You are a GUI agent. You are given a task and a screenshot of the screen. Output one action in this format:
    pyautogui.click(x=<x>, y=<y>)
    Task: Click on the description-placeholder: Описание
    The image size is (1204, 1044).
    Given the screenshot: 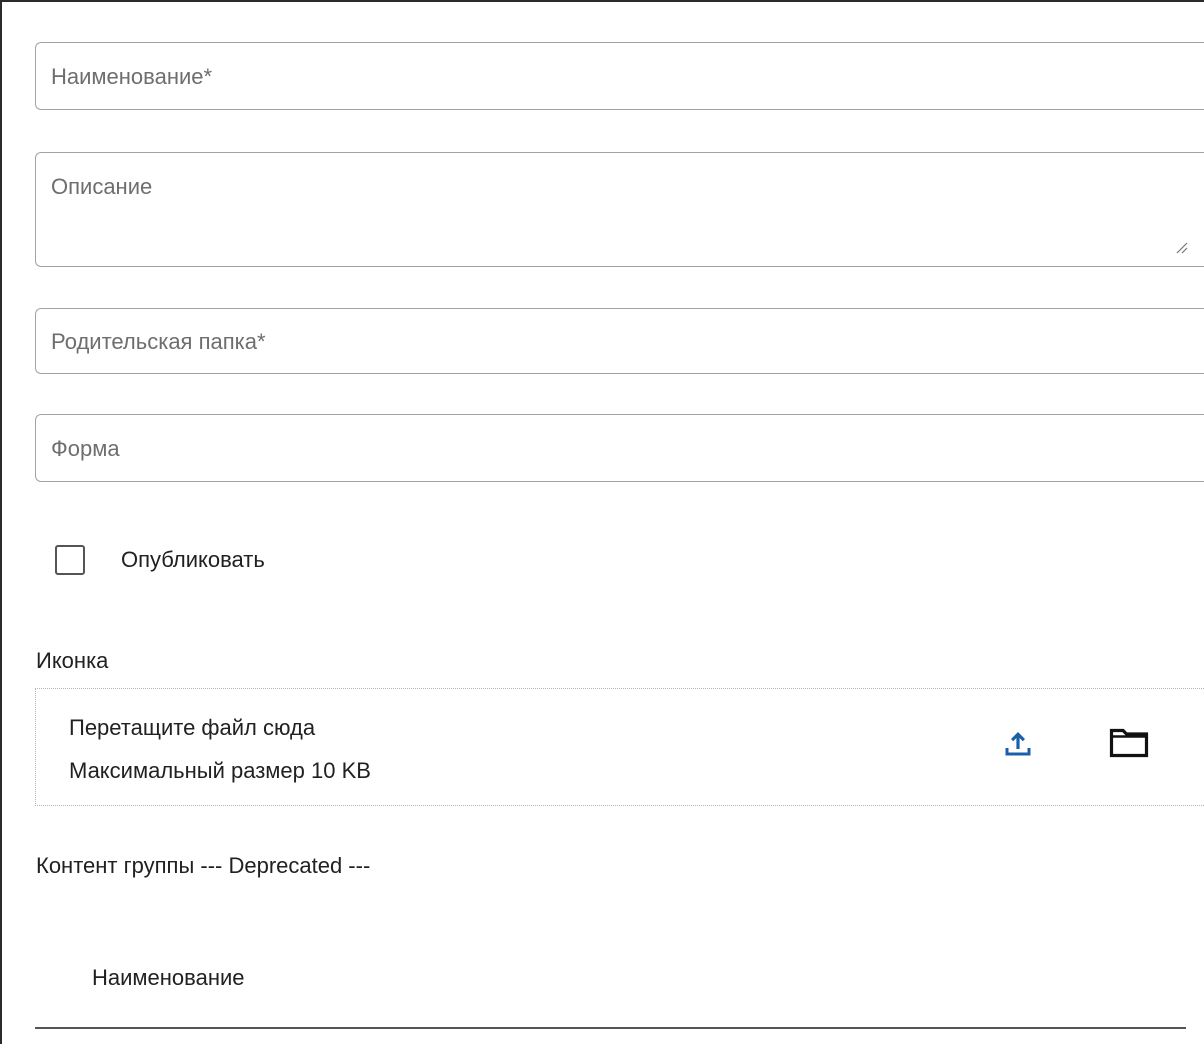 What is the action you would take?
    pyautogui.click(x=102, y=186)
    